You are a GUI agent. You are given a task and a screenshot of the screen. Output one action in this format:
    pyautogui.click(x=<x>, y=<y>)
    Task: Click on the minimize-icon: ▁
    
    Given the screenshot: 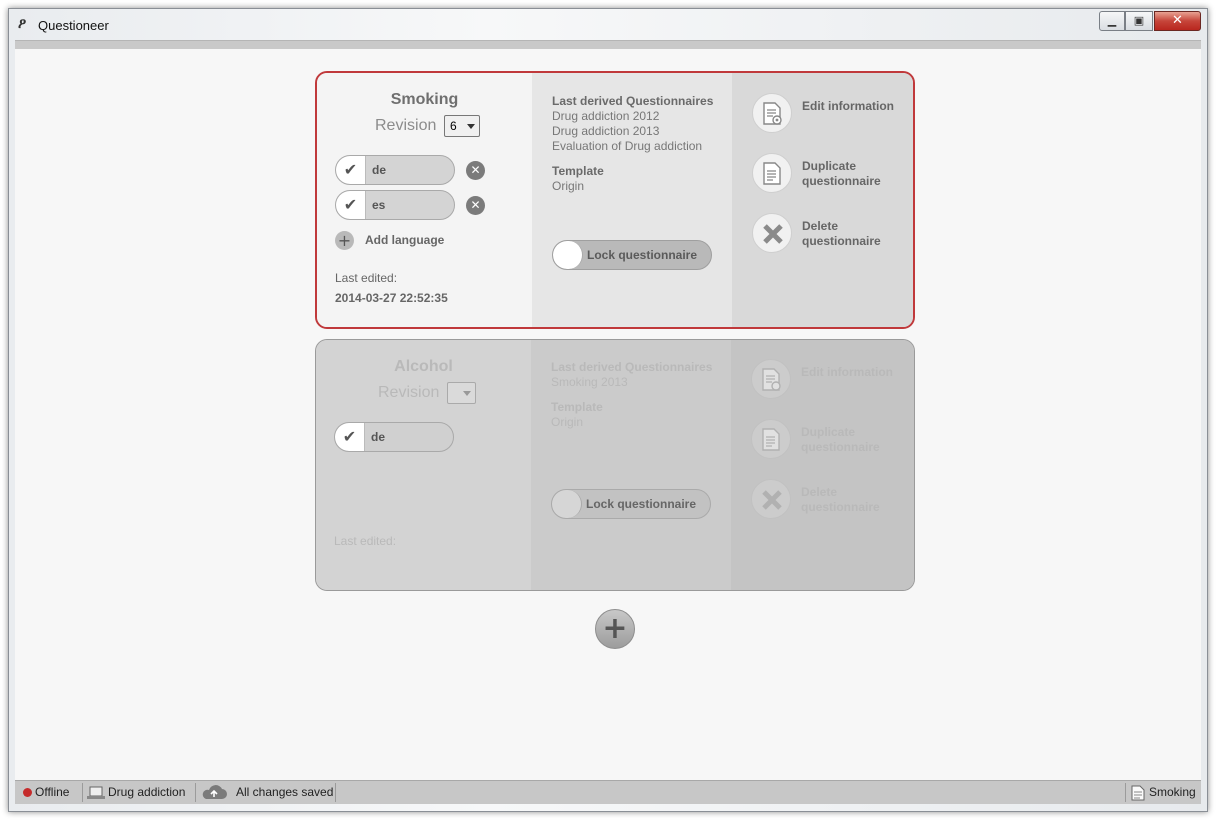 What is the action you would take?
    pyautogui.click(x=1112, y=20)
    